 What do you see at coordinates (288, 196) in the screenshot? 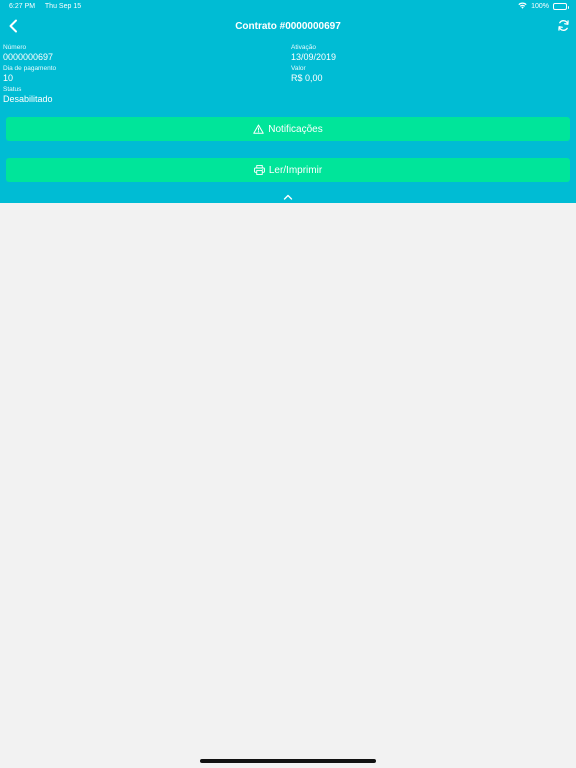
I see `collapse-header-button` at bounding box center [288, 196].